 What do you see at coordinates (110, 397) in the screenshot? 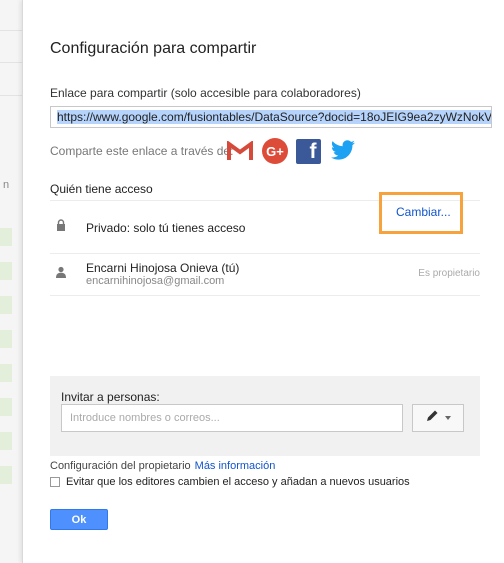
I see `invite-label: Invitar a personas:` at bounding box center [110, 397].